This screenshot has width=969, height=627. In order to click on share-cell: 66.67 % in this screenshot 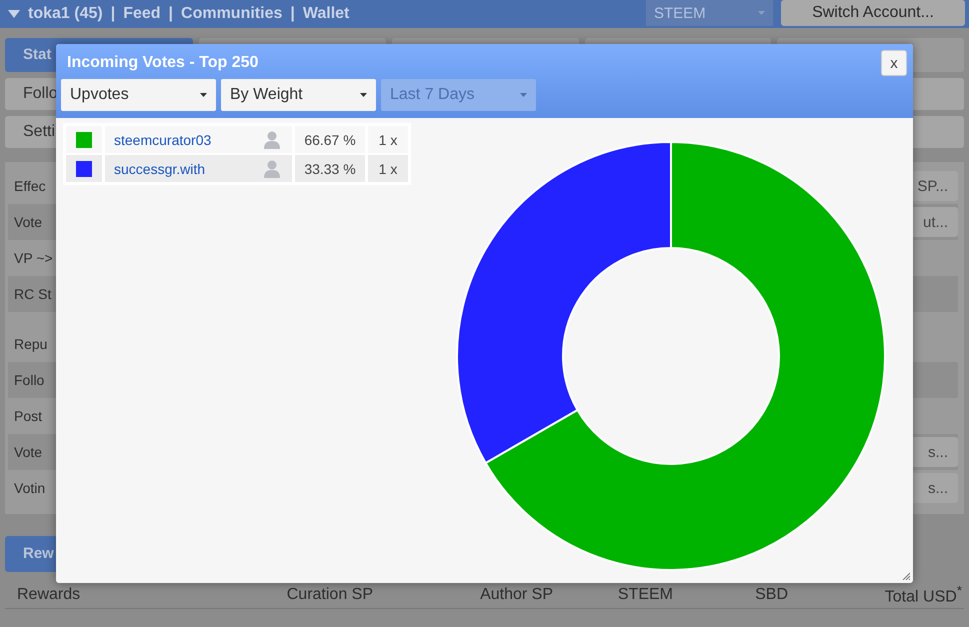, I will do `click(330, 139)`.